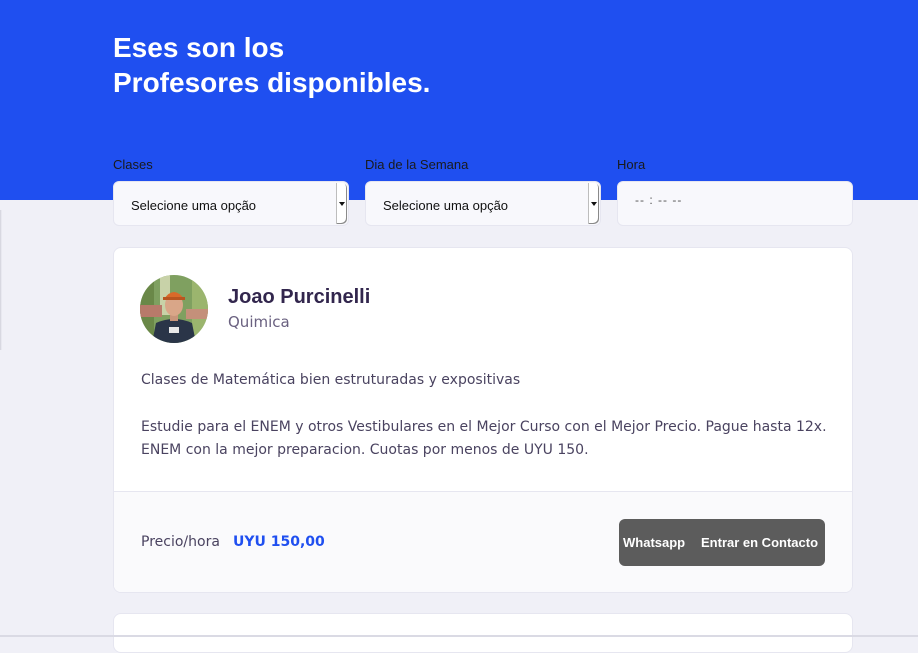 Image resolution: width=918 pixels, height=653 pixels. What do you see at coordinates (299, 297) in the screenshot?
I see `teacher-name: Joao Purcinelli` at bounding box center [299, 297].